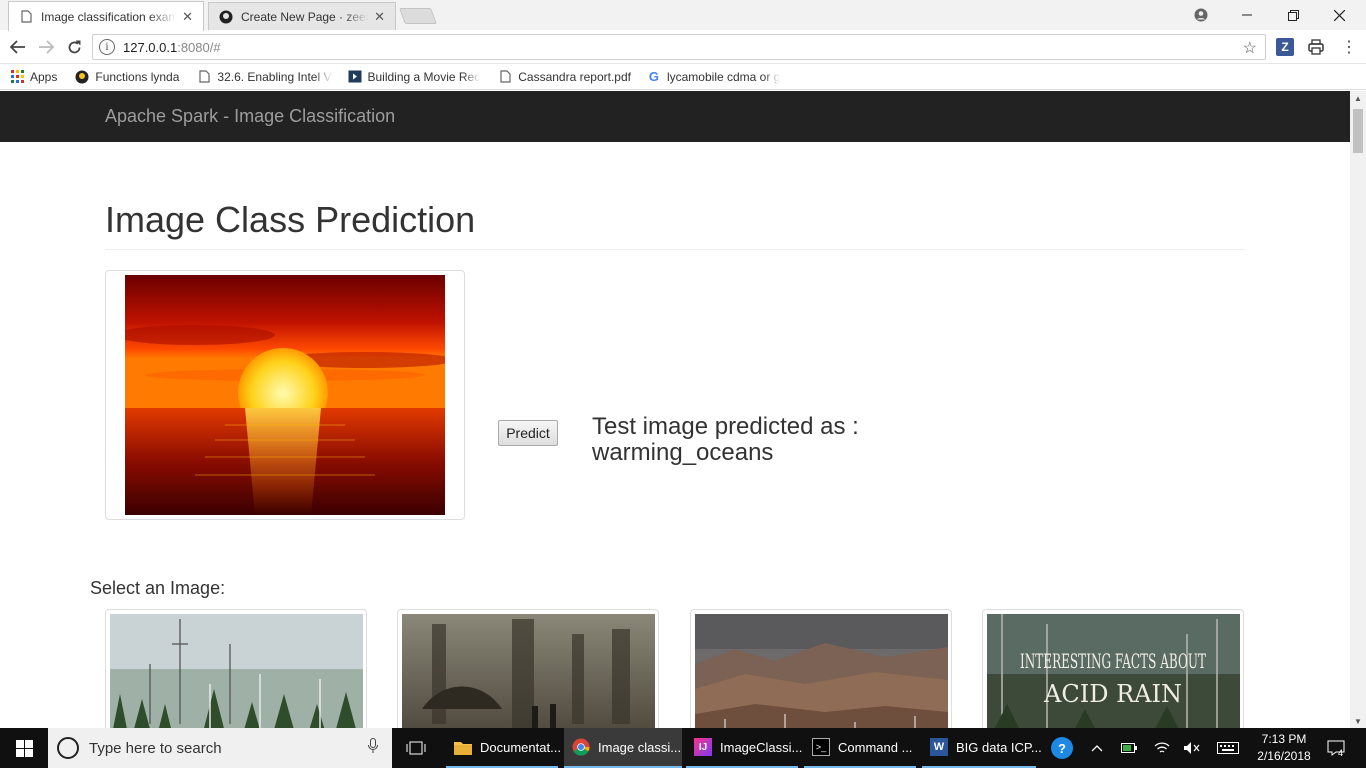 The width and height of the screenshot is (1366, 768). I want to click on acid-rain-caption-line1: INTERESTING FACTS ABOUT, so click(1113, 661).